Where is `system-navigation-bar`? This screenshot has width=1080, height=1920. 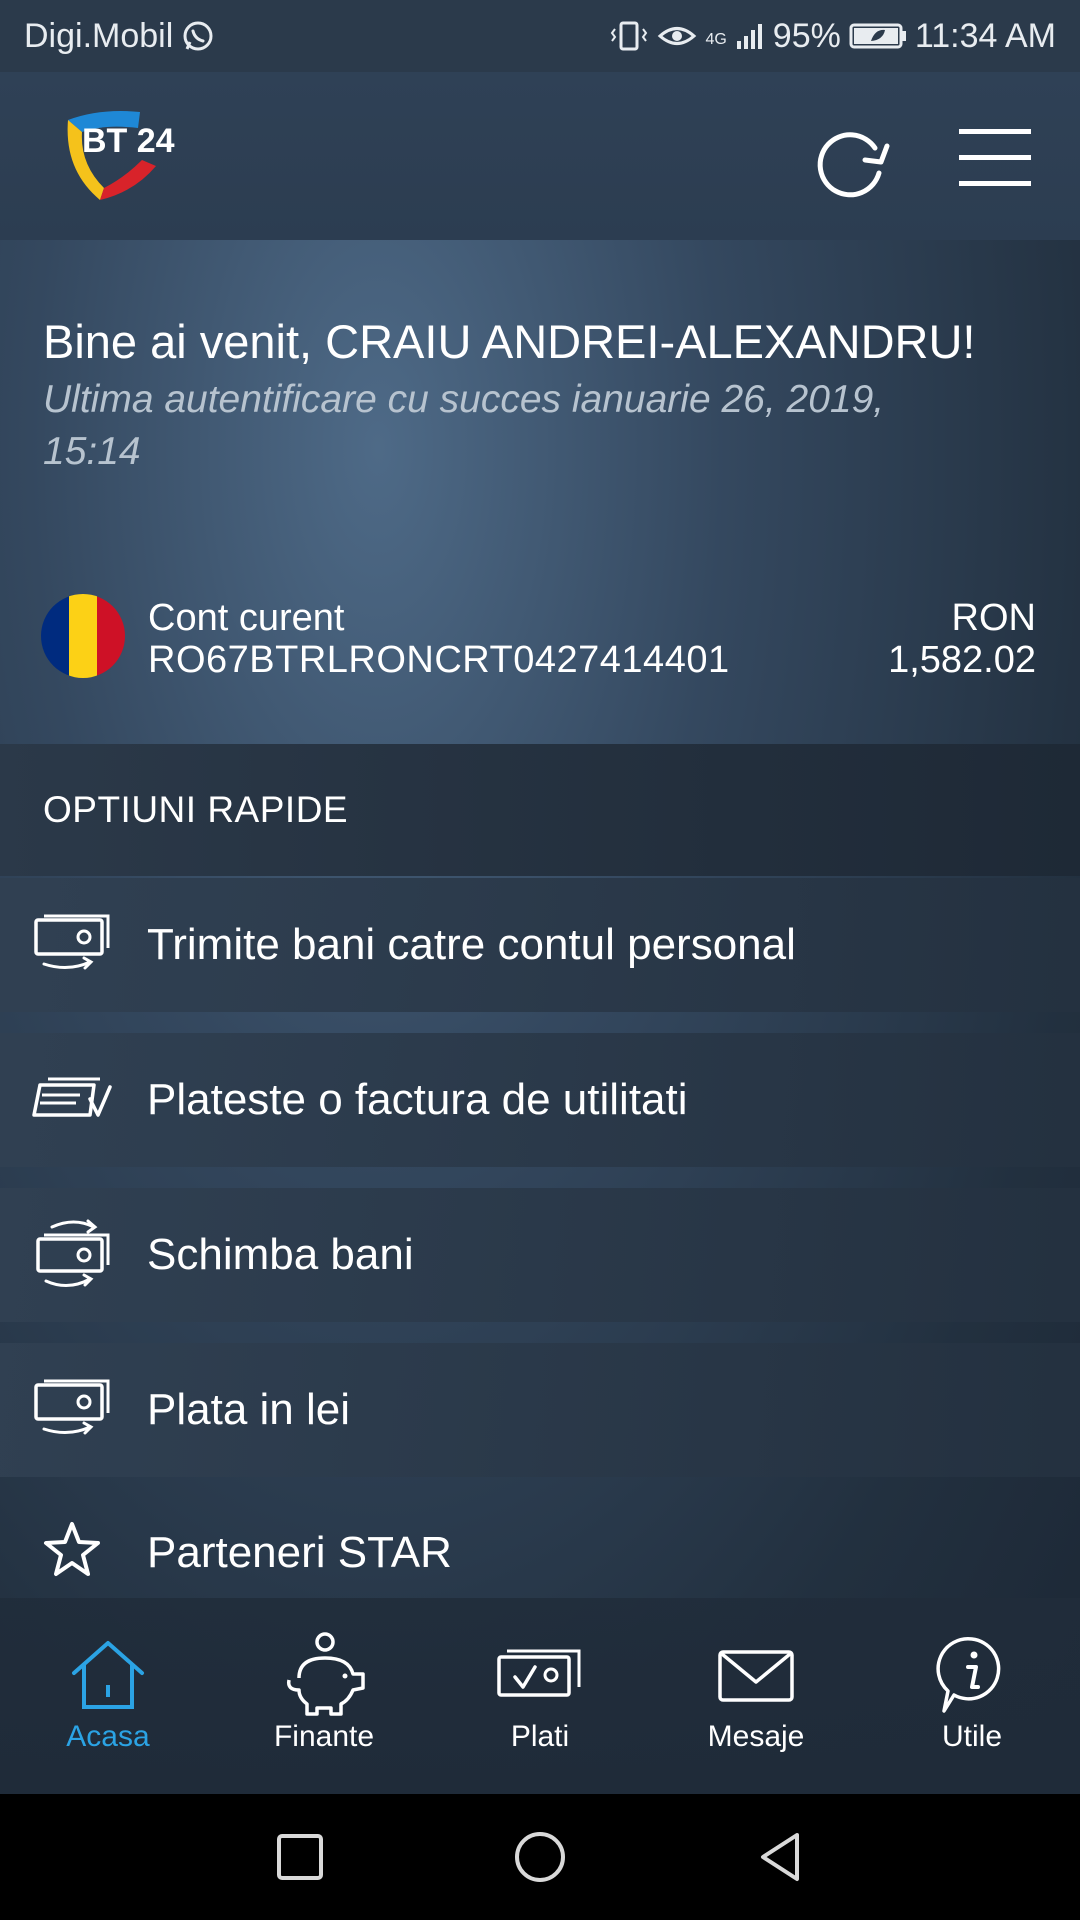 system-navigation-bar is located at coordinates (540, 1857).